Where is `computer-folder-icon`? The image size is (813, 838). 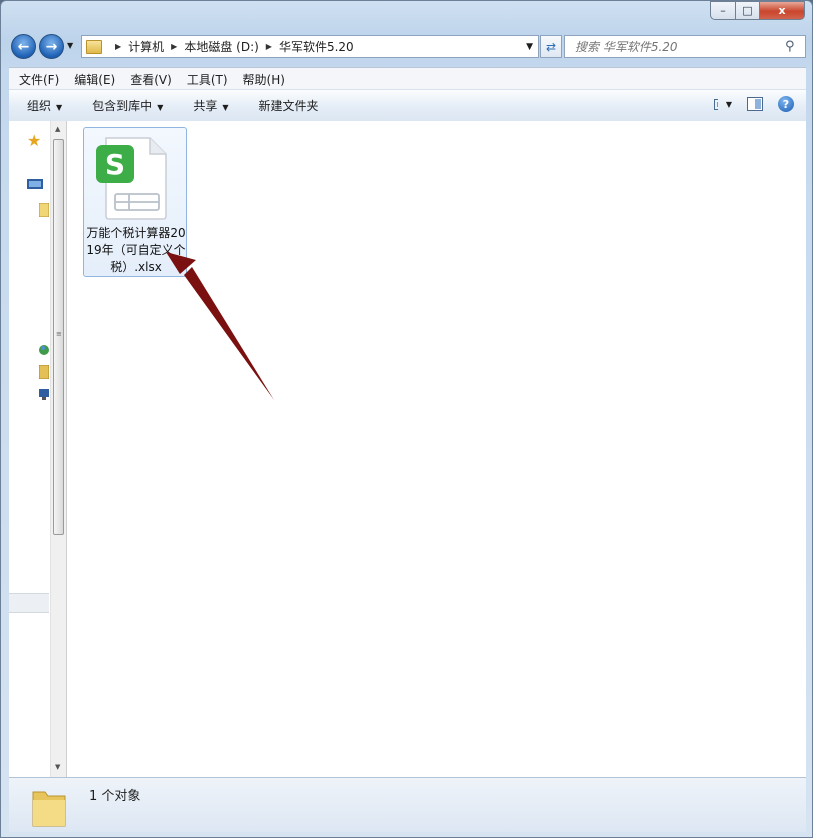
computer-folder-icon is located at coordinates (44, 373).